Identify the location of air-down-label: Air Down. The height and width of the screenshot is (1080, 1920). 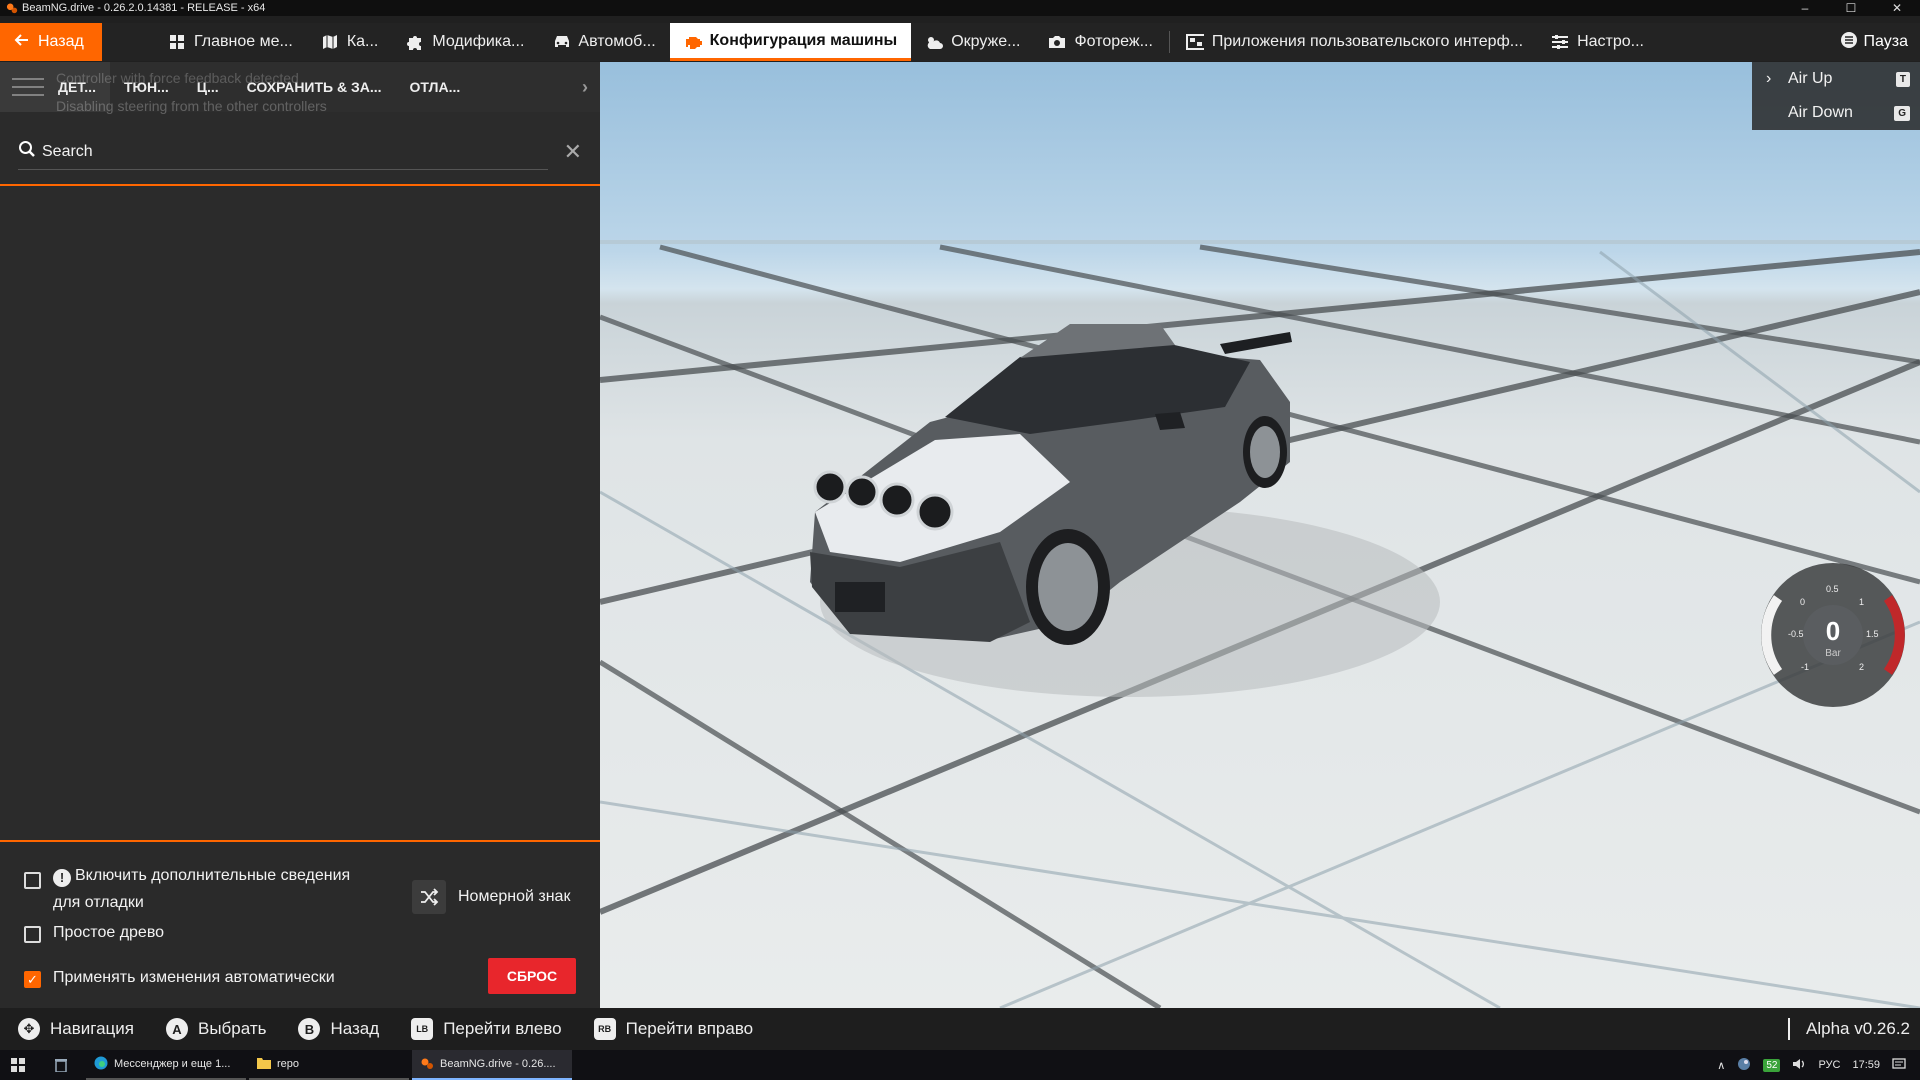
(1820, 112).